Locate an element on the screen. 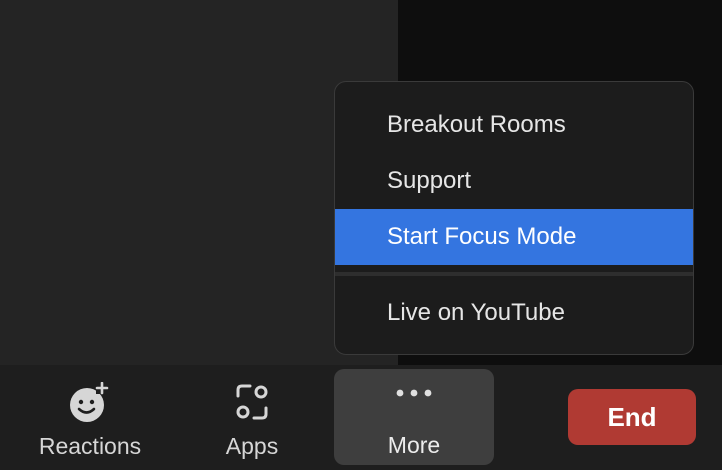 This screenshot has height=470, width=722. menu-item-live-on-youtube: Live on YouTube is located at coordinates (514, 313).